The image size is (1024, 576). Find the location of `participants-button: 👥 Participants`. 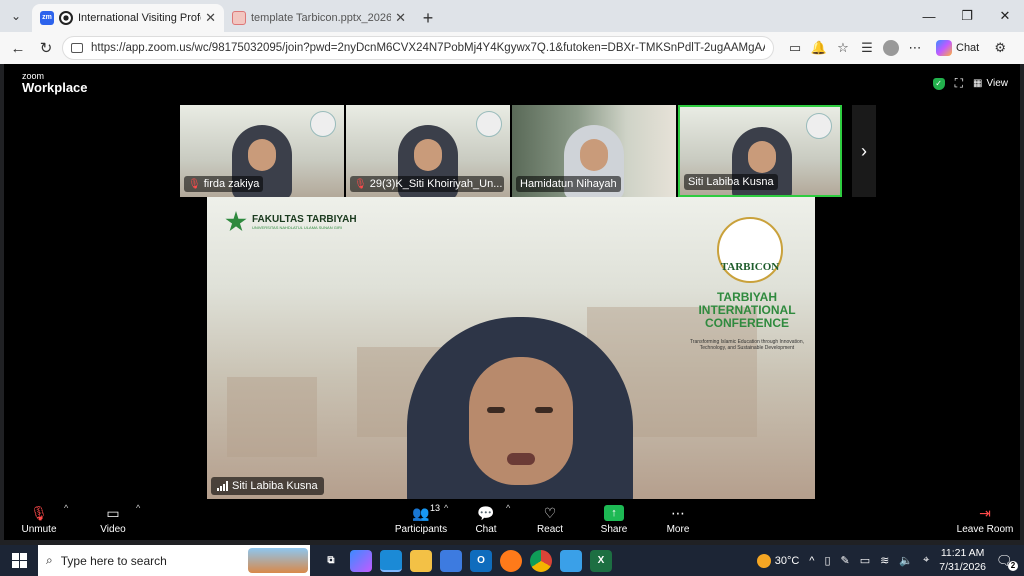

participants-button: 👥 Participants is located at coordinates (421, 519).